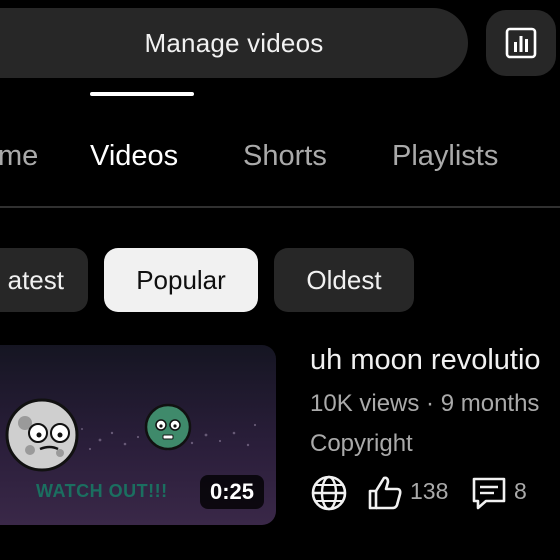 The image size is (560, 560). What do you see at coordinates (329, 493) in the screenshot?
I see `globe-icon` at bounding box center [329, 493].